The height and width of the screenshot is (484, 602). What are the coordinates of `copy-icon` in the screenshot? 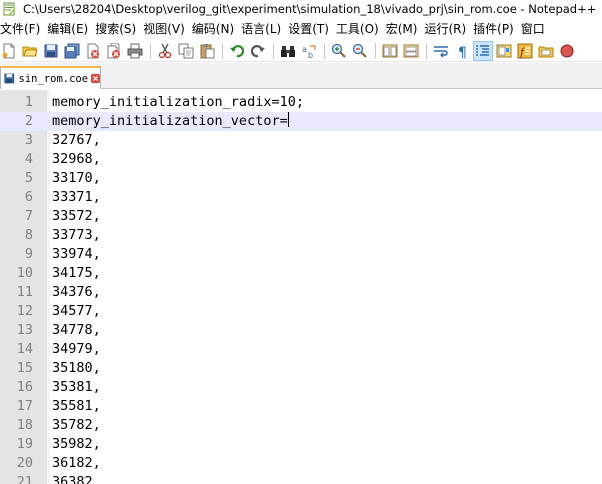 It's located at (186, 50).